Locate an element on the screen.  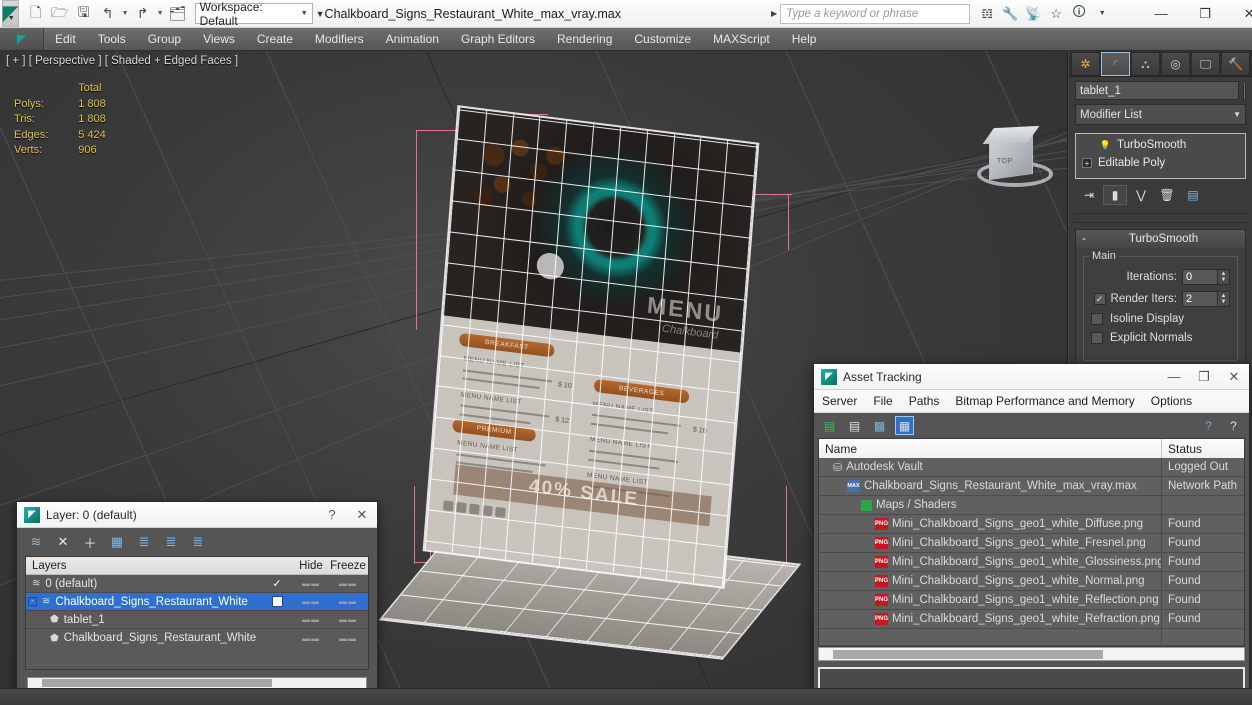
layer-dialog-help-button: ? is located at coordinates (332, 515).